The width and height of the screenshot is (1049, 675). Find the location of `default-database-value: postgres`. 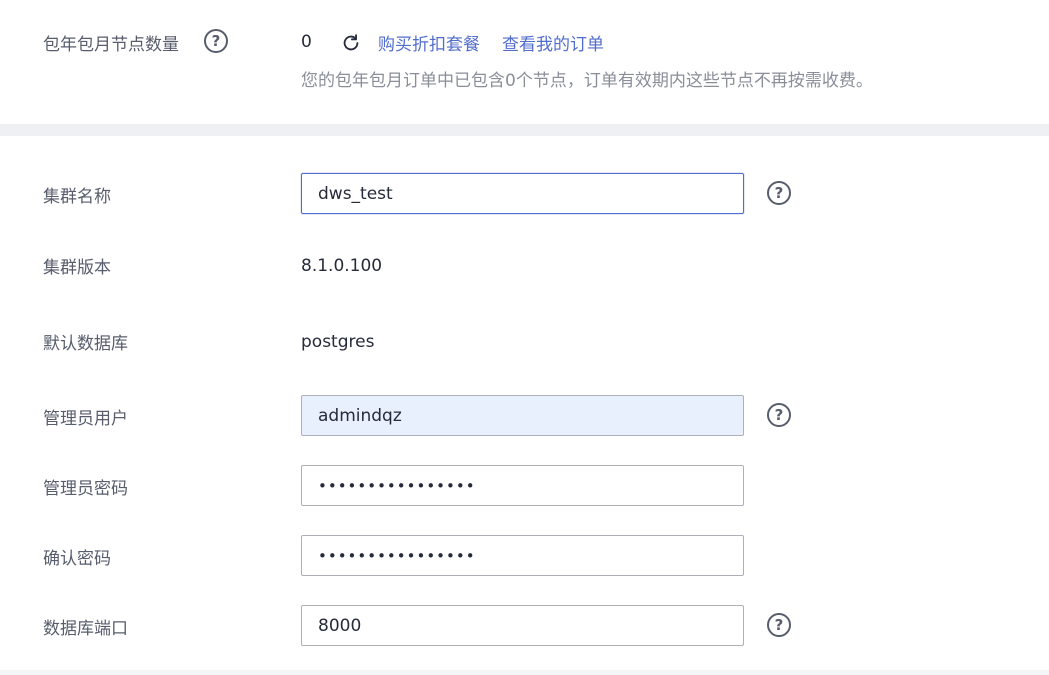

default-database-value: postgres is located at coordinates (338, 342).